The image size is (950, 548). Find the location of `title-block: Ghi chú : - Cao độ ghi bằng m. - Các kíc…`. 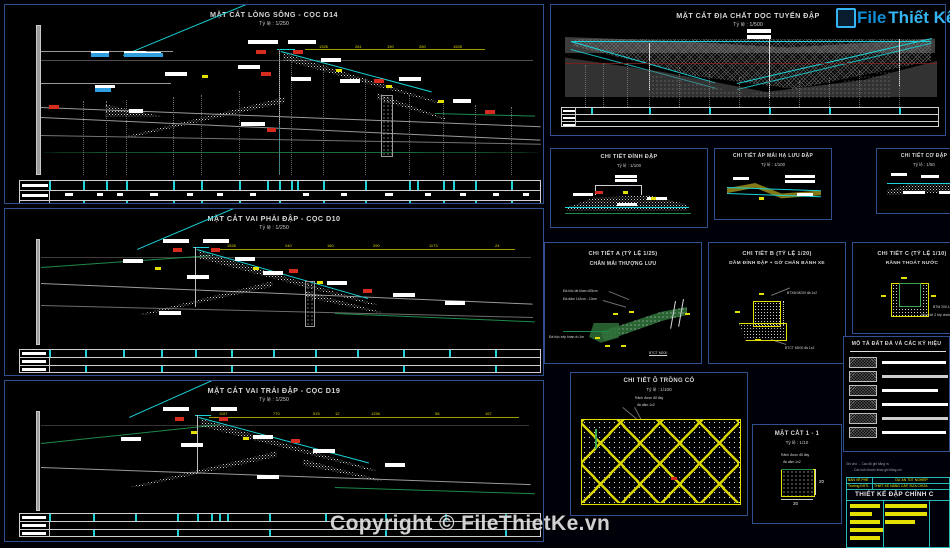

title-block: Ghi chú : - Cao độ ghi bằng m. - Các kíc… is located at coordinates (898, 505).